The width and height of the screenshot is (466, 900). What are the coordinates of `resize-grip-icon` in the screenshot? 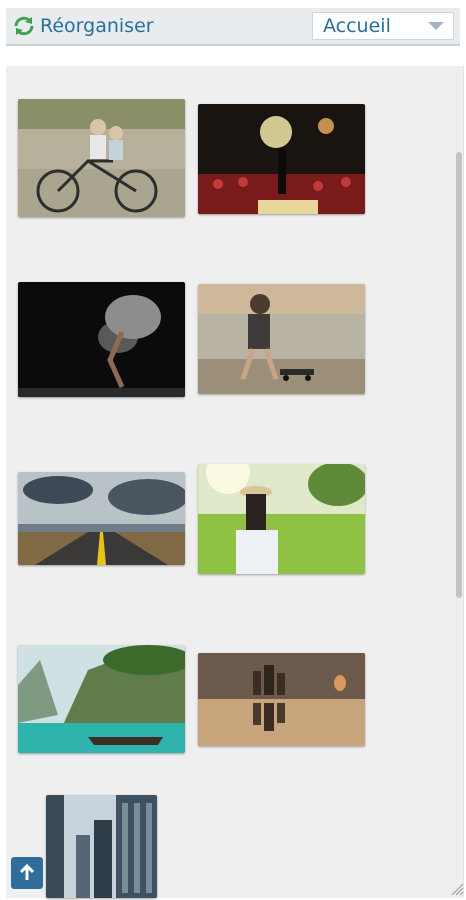 It's located at (457, 889).